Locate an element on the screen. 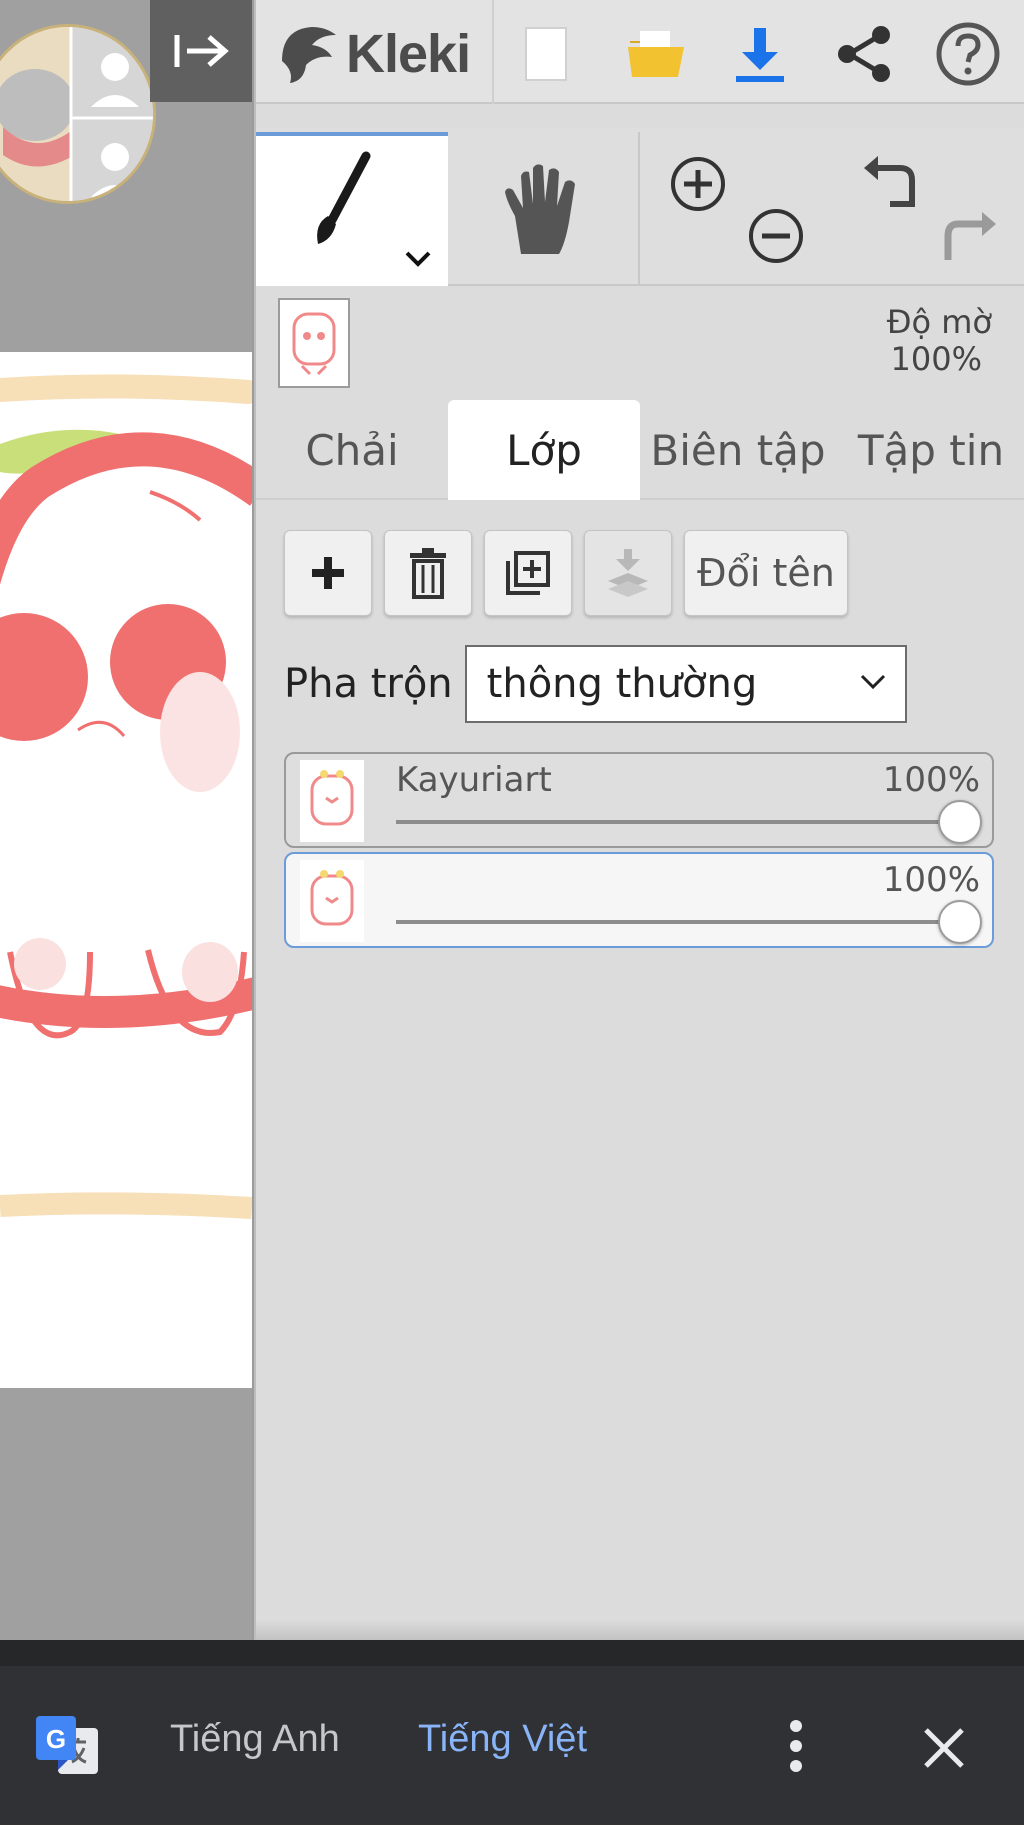  undo-icon is located at coordinates (890, 182).